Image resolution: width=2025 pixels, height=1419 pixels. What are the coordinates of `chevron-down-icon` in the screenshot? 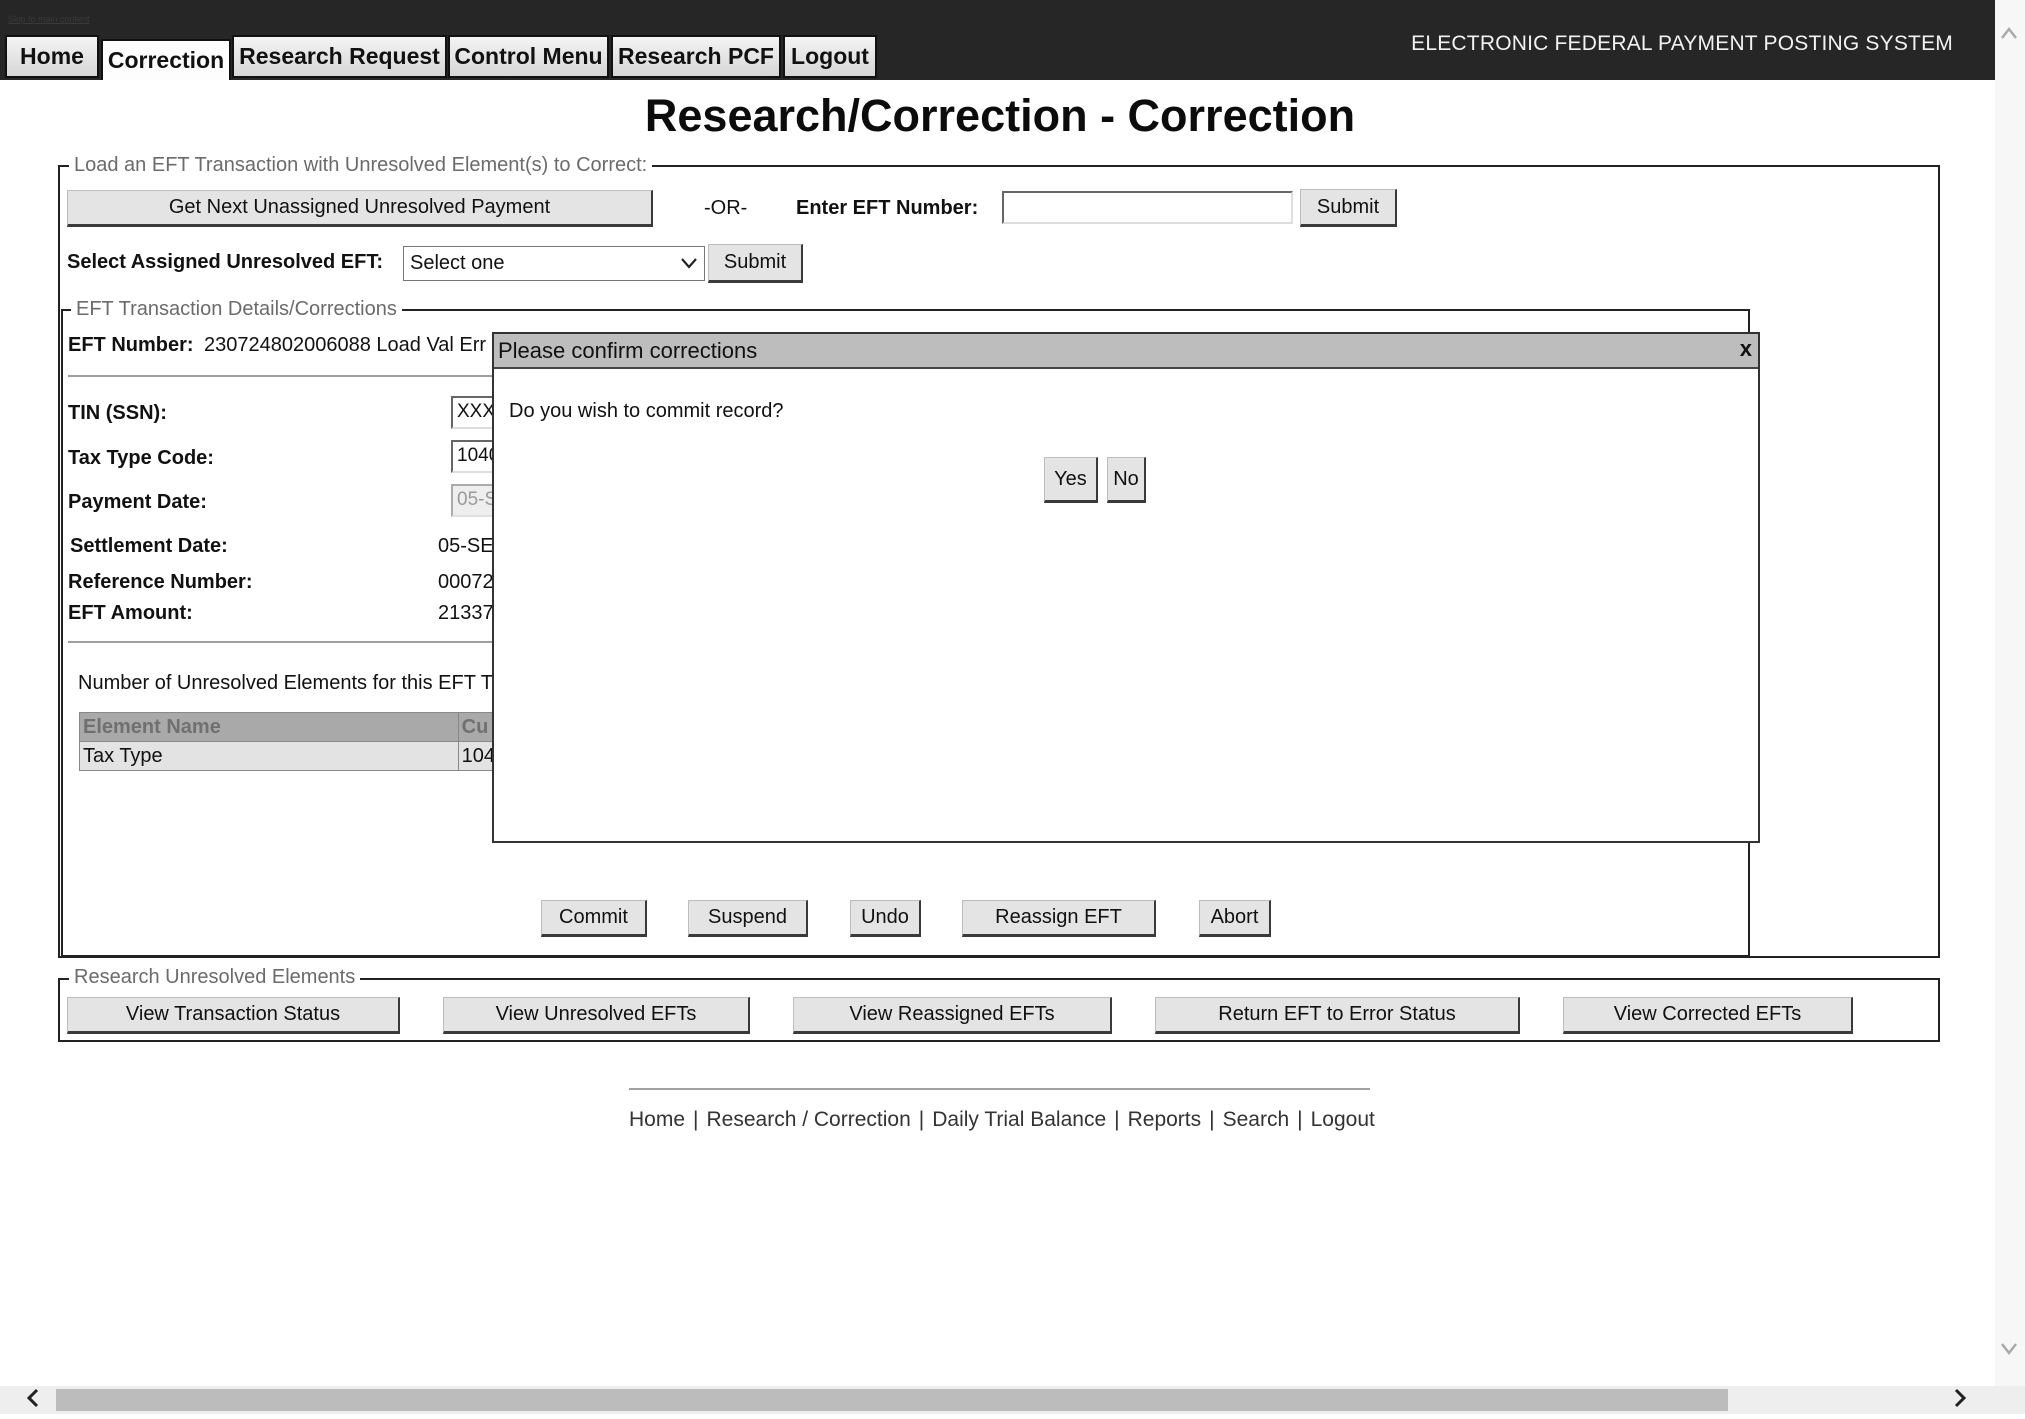 It's located at (689, 263).